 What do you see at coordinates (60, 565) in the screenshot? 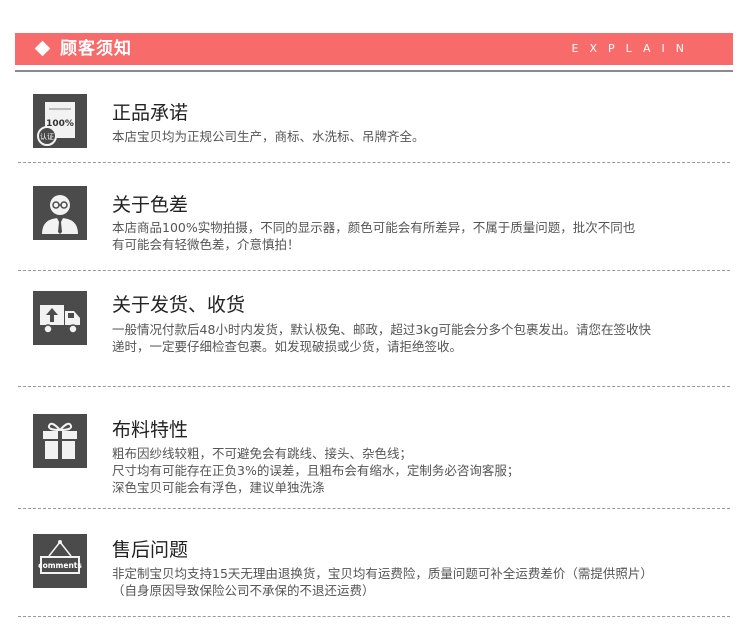
I see `comments-sign-text: comments` at bounding box center [60, 565].